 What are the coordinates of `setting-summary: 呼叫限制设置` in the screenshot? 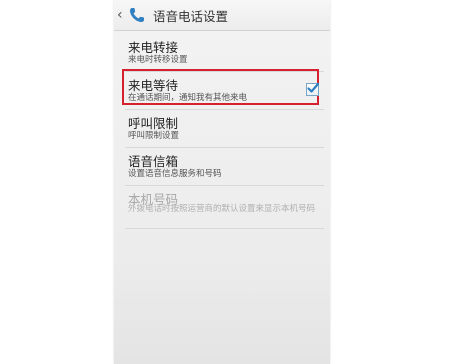 It's located at (154, 136).